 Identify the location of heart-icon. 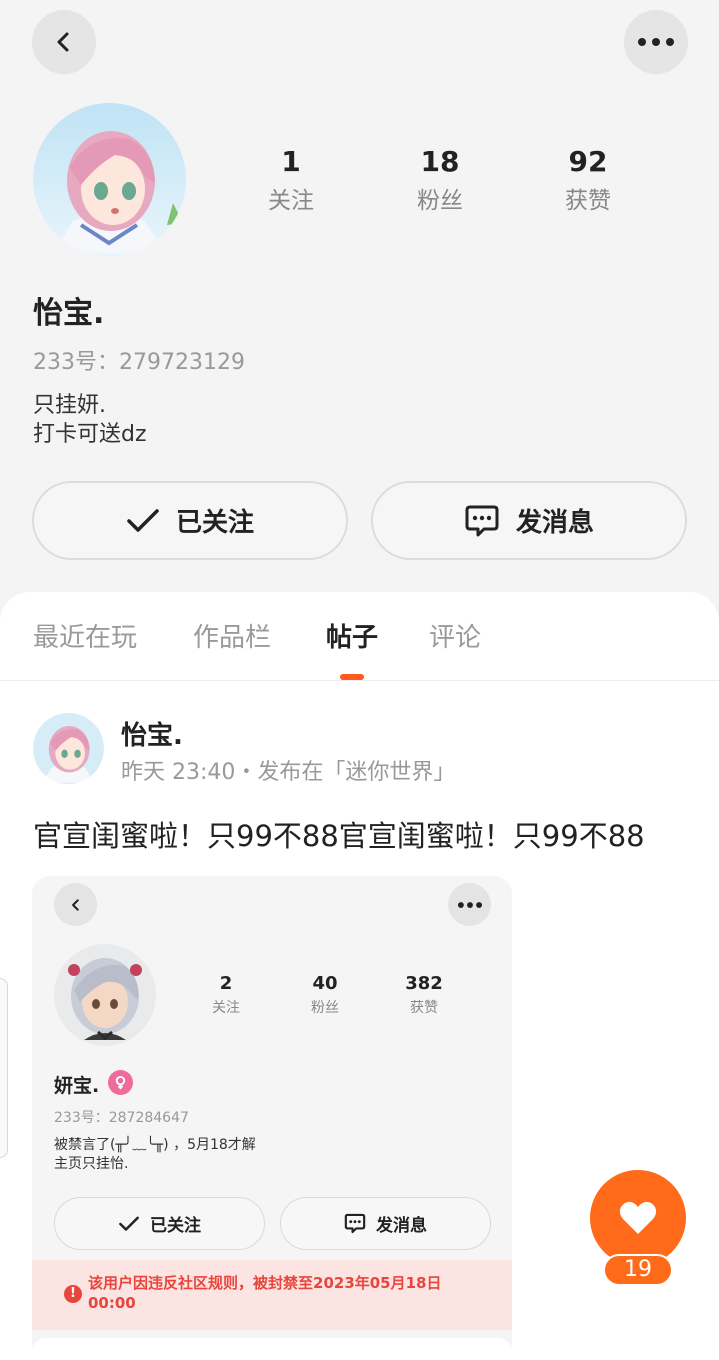
(638, 1217).